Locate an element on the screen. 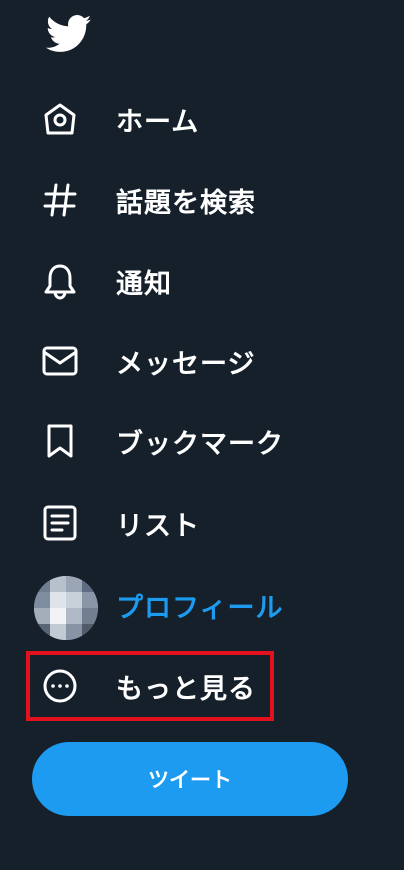  nav-item-profile: プロフィール is located at coordinates (163, 605).